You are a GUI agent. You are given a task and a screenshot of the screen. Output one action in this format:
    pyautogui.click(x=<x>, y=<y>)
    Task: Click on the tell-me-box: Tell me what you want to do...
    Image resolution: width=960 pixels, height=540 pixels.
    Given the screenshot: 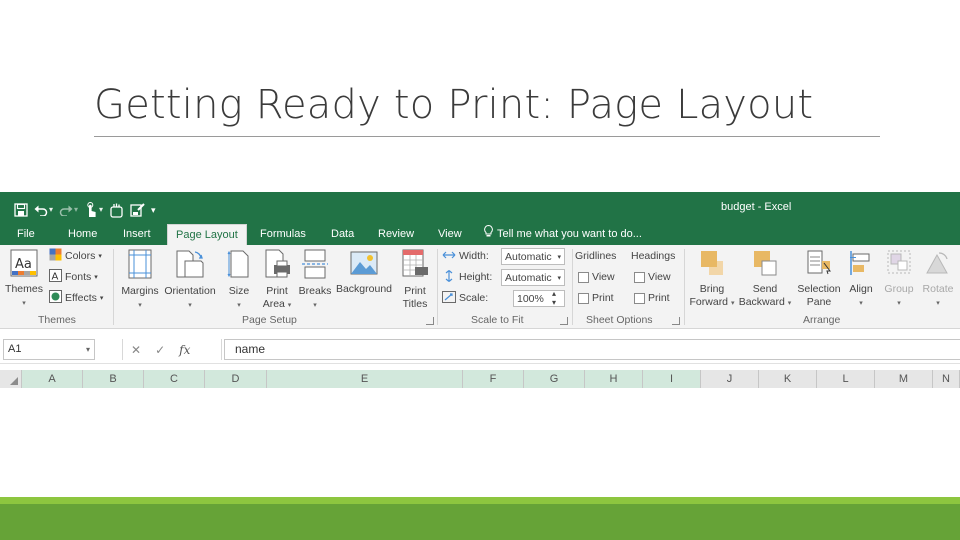 What is the action you would take?
    pyautogui.click(x=563, y=234)
    